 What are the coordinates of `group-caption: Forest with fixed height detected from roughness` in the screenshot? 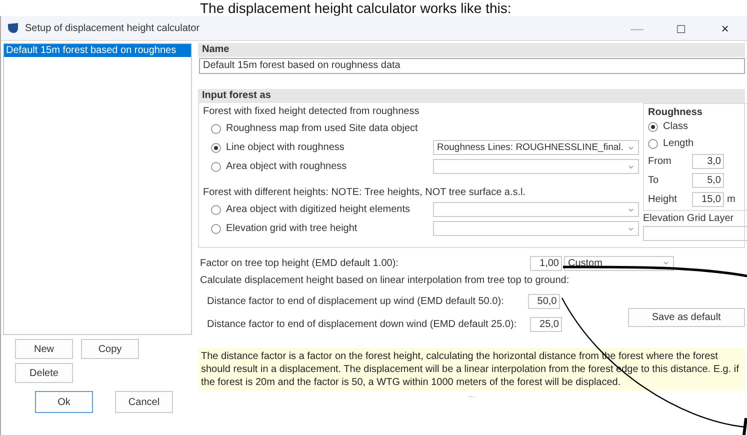 It's located at (311, 112).